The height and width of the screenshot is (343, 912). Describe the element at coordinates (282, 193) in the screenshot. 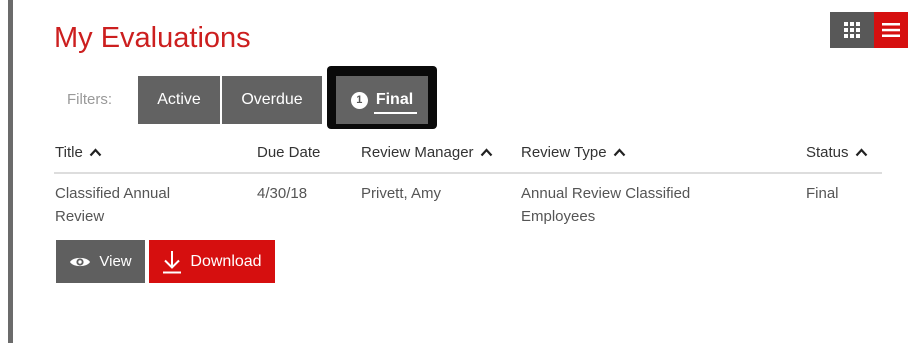

I see `cell-due-date: 4/30/18` at that location.